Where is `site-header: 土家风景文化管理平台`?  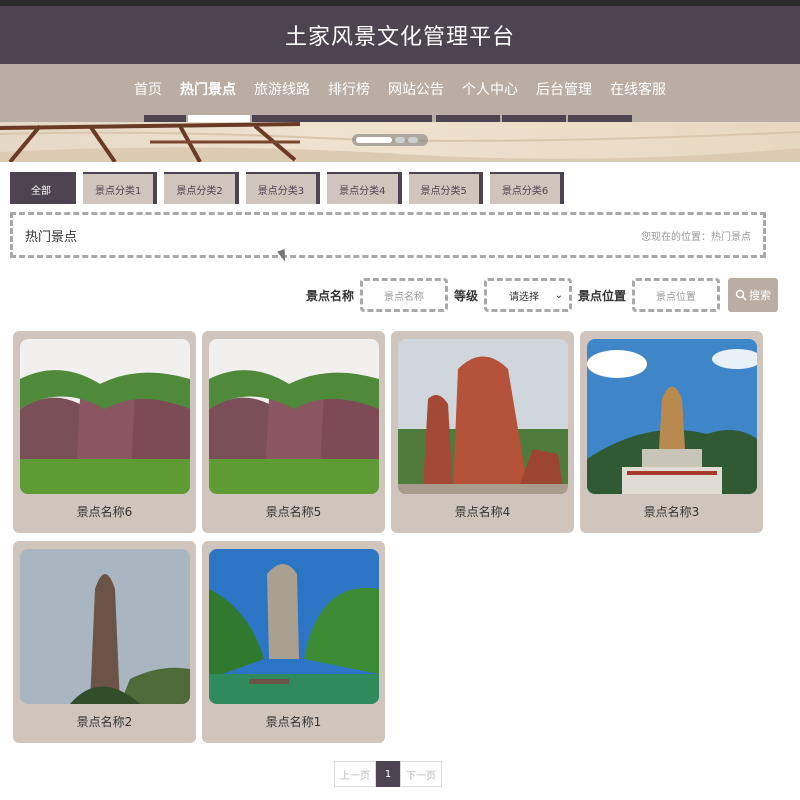
site-header: 土家风景文化管理平台 is located at coordinates (400, 35).